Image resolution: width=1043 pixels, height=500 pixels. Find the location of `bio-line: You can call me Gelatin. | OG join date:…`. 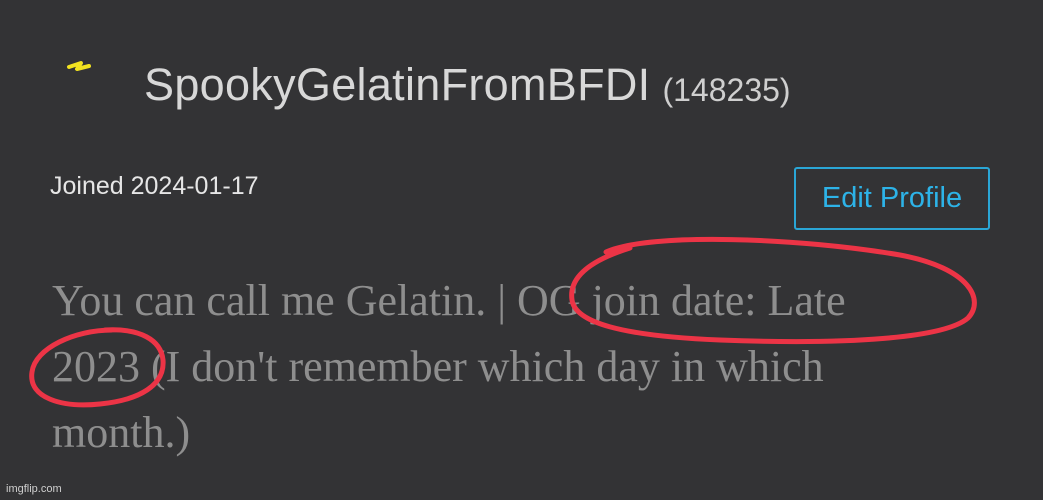

bio-line: You can call me Gelatin. | OG join date:… is located at coordinates (522, 301).